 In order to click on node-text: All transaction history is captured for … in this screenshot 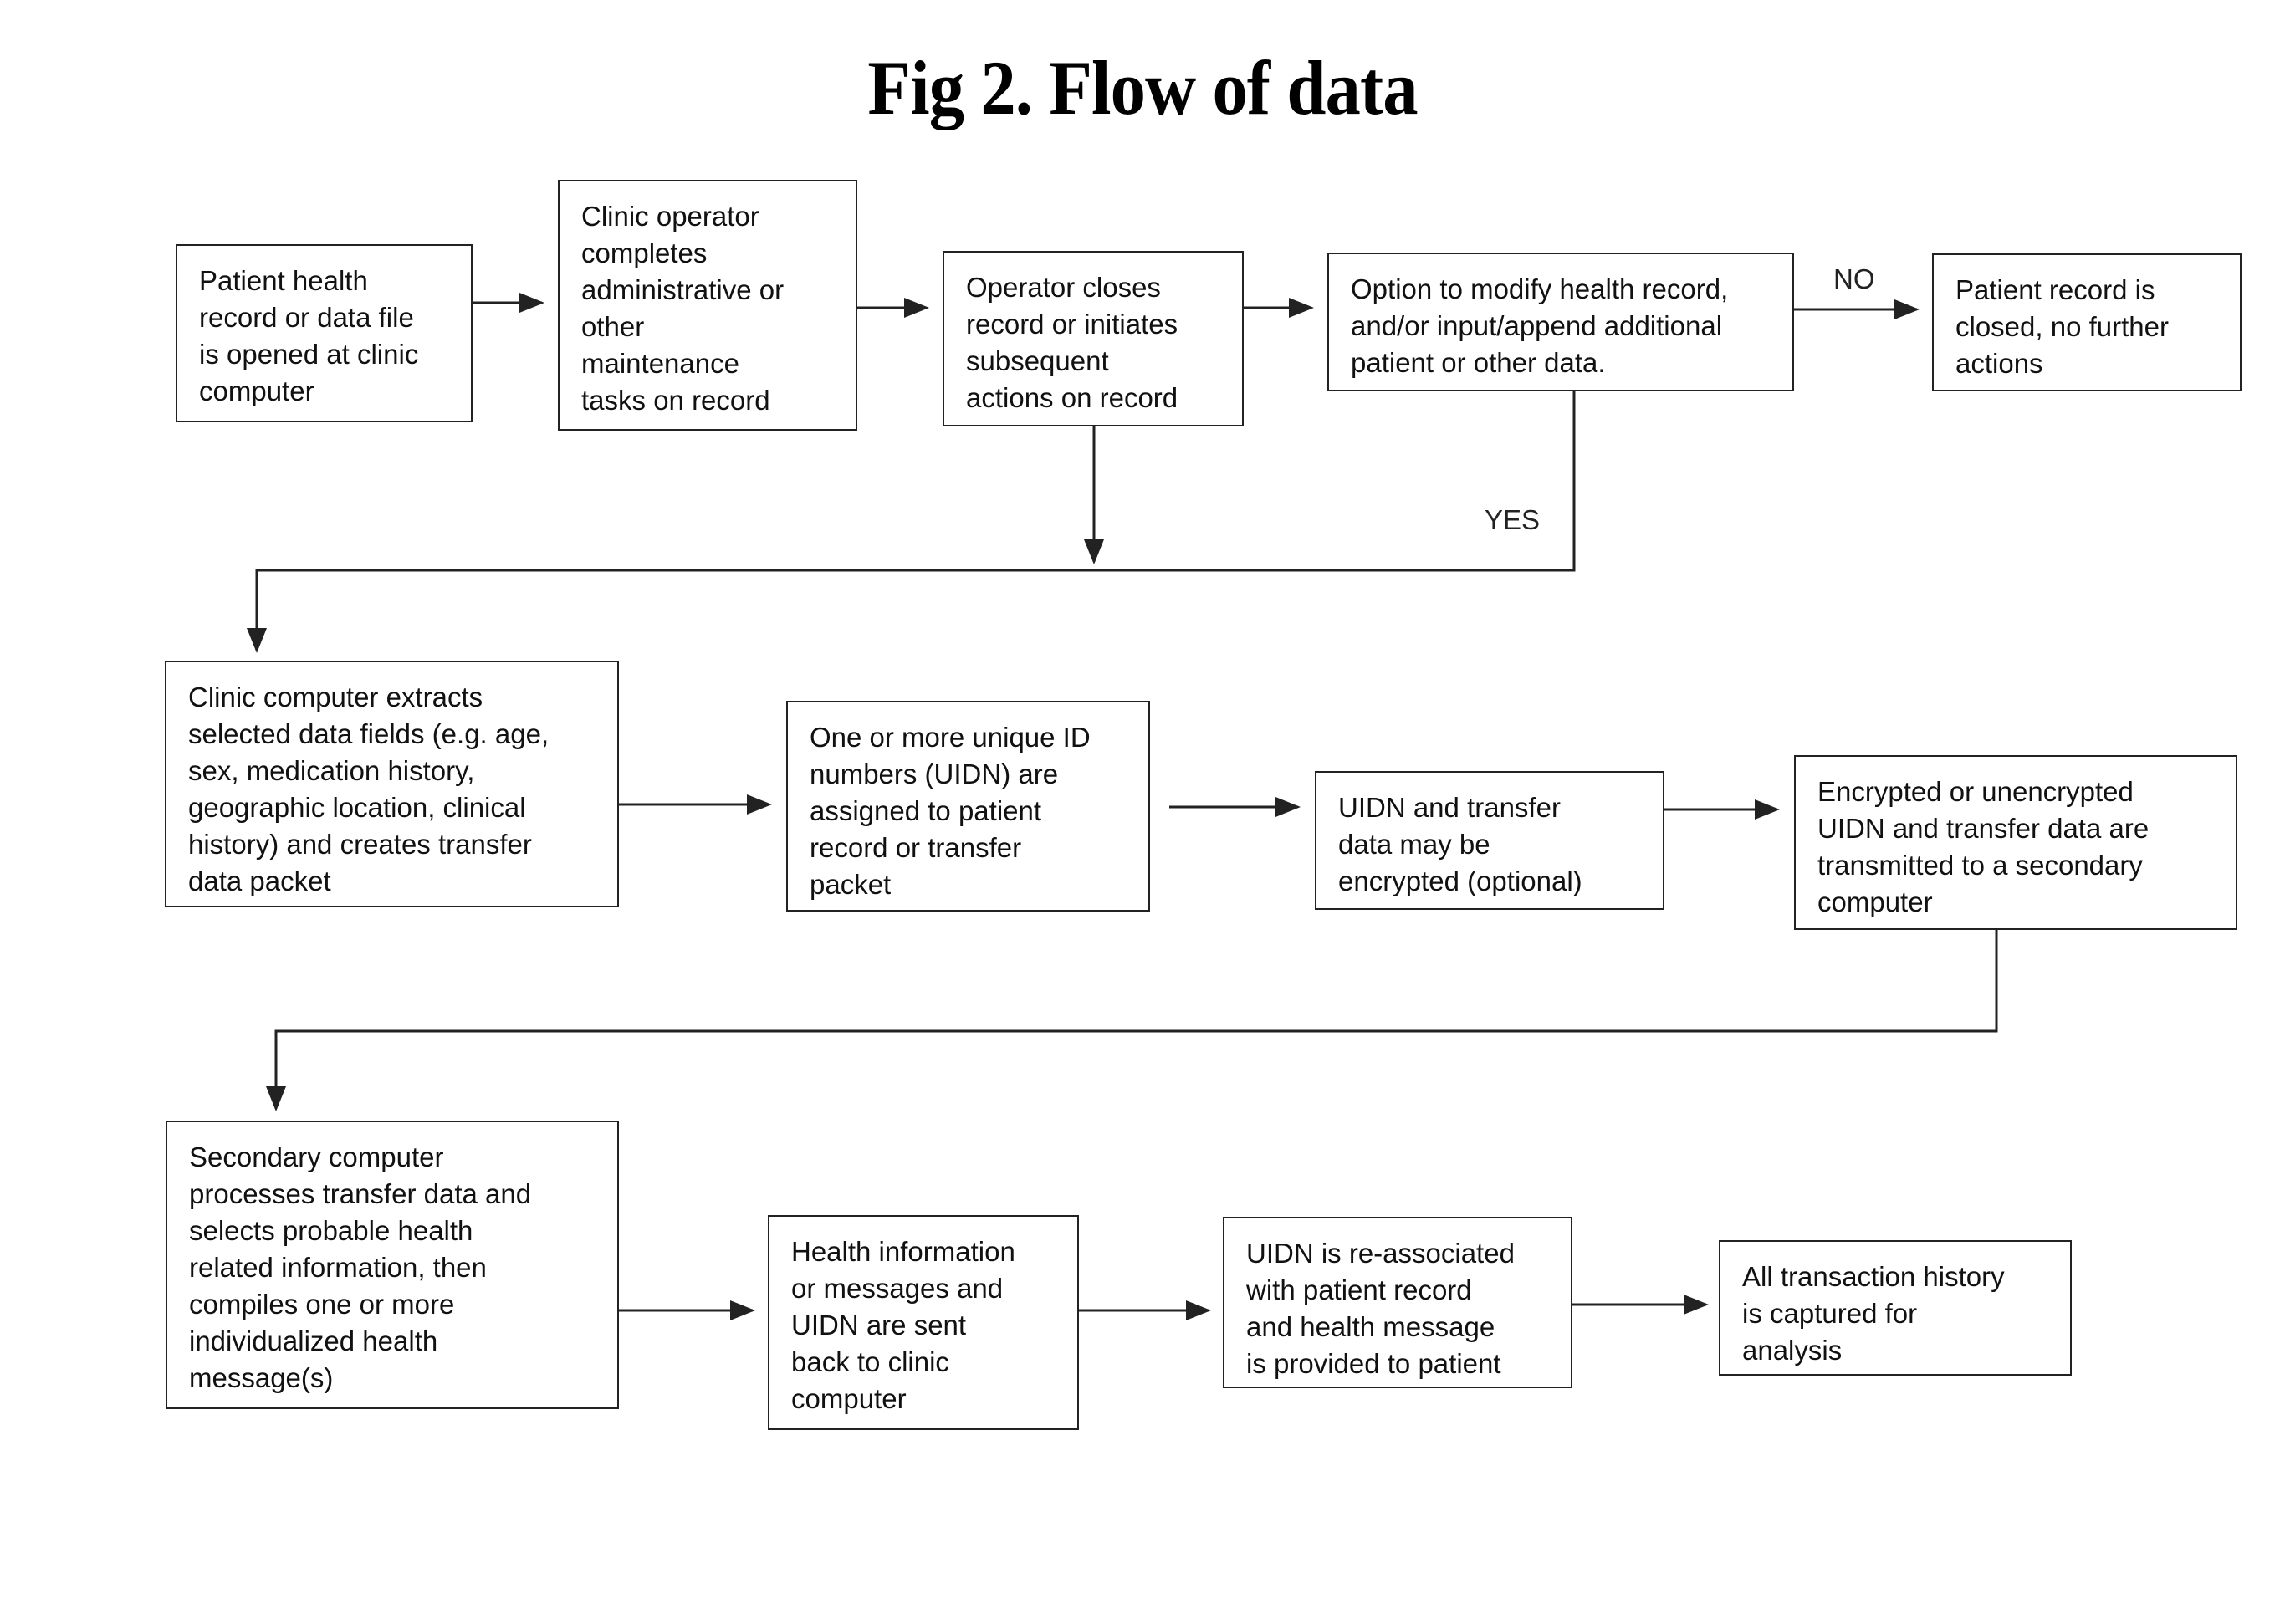, I will do `click(1873, 1313)`.